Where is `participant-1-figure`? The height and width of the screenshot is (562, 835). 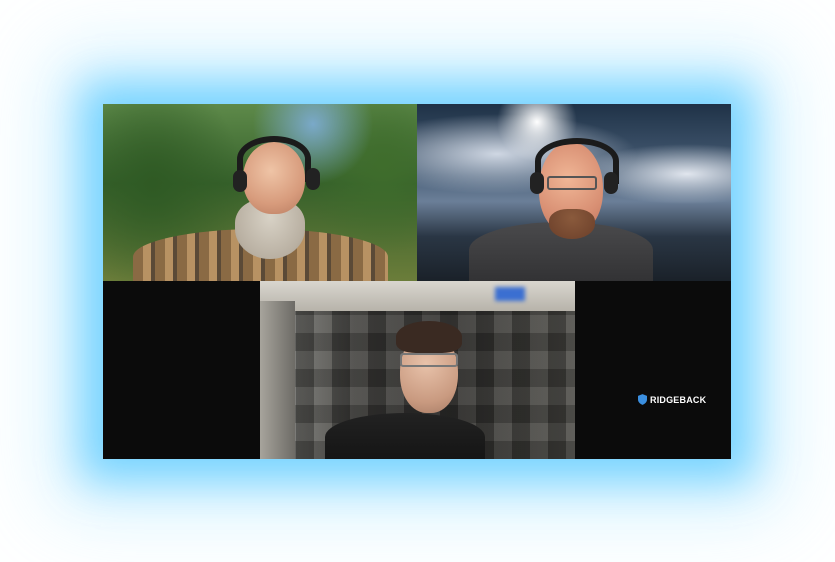 participant-1-figure is located at coordinates (260, 192).